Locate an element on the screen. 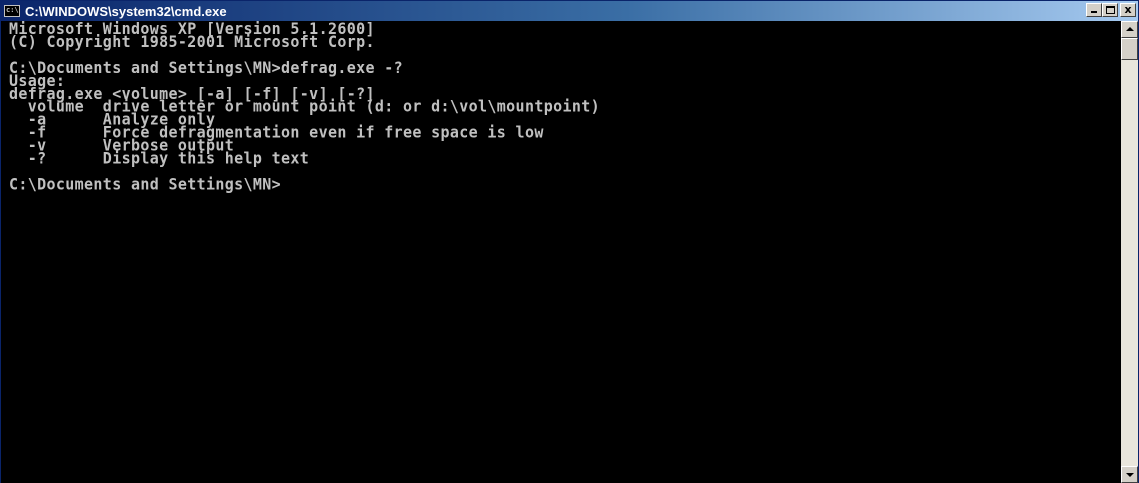  scroll-down-button is located at coordinates (1129, 474).